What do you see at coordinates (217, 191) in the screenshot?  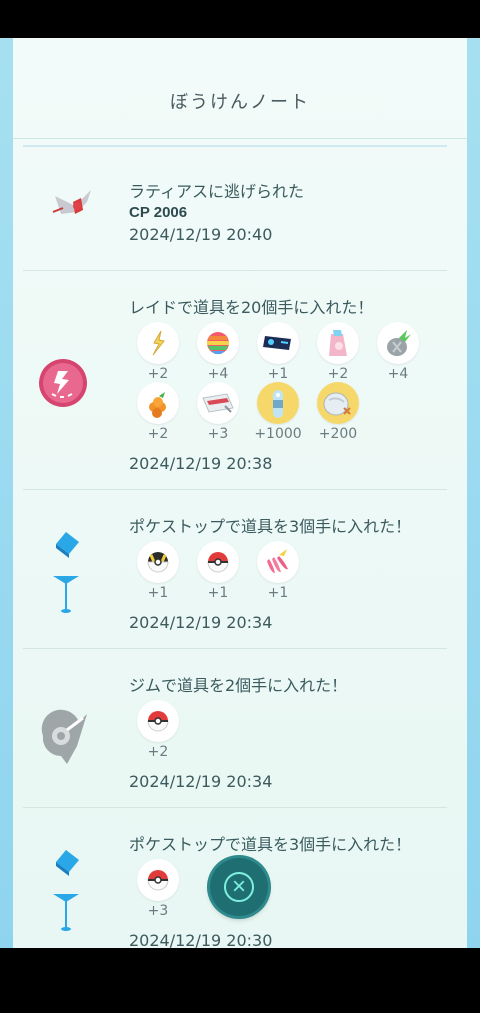 I see `entry-title: ラティアスに逃げられた` at bounding box center [217, 191].